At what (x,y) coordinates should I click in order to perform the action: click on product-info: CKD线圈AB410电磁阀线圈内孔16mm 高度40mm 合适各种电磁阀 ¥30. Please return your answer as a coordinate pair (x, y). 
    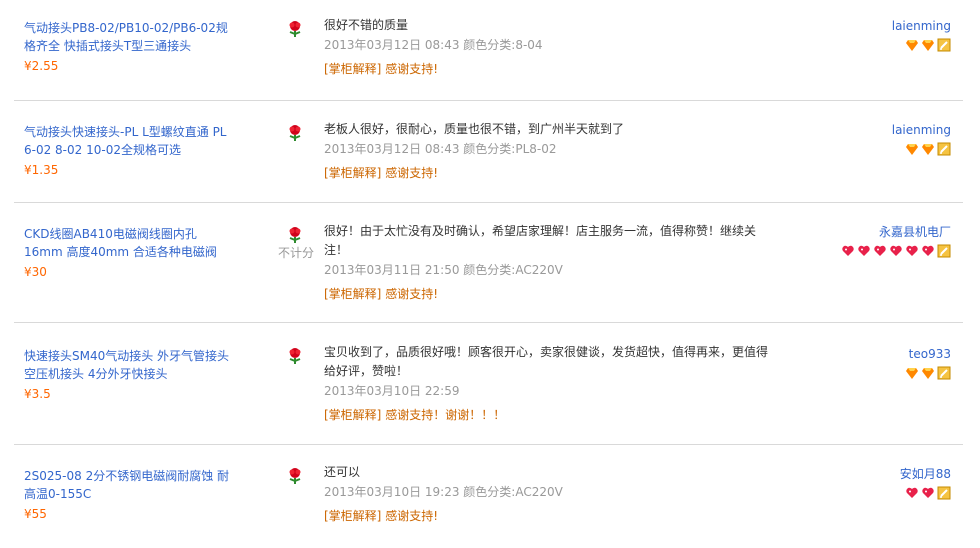
    Looking at the image, I should click on (129, 253).